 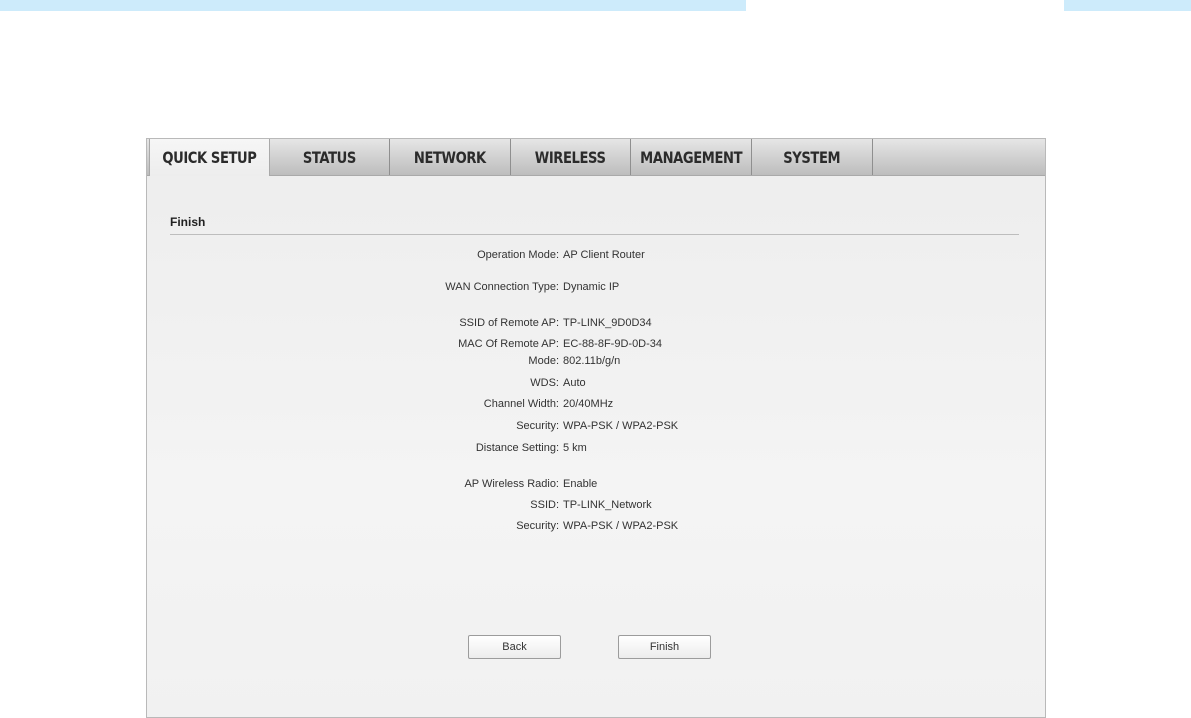 What do you see at coordinates (543, 361) in the screenshot?
I see `summary-label: Mode:` at bounding box center [543, 361].